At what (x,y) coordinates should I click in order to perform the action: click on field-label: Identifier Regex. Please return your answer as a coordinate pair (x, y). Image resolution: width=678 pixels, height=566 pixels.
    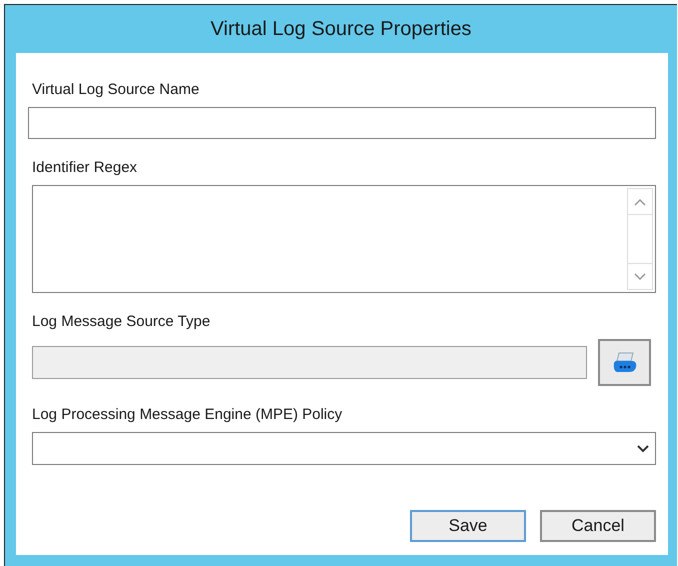
    Looking at the image, I should click on (85, 167).